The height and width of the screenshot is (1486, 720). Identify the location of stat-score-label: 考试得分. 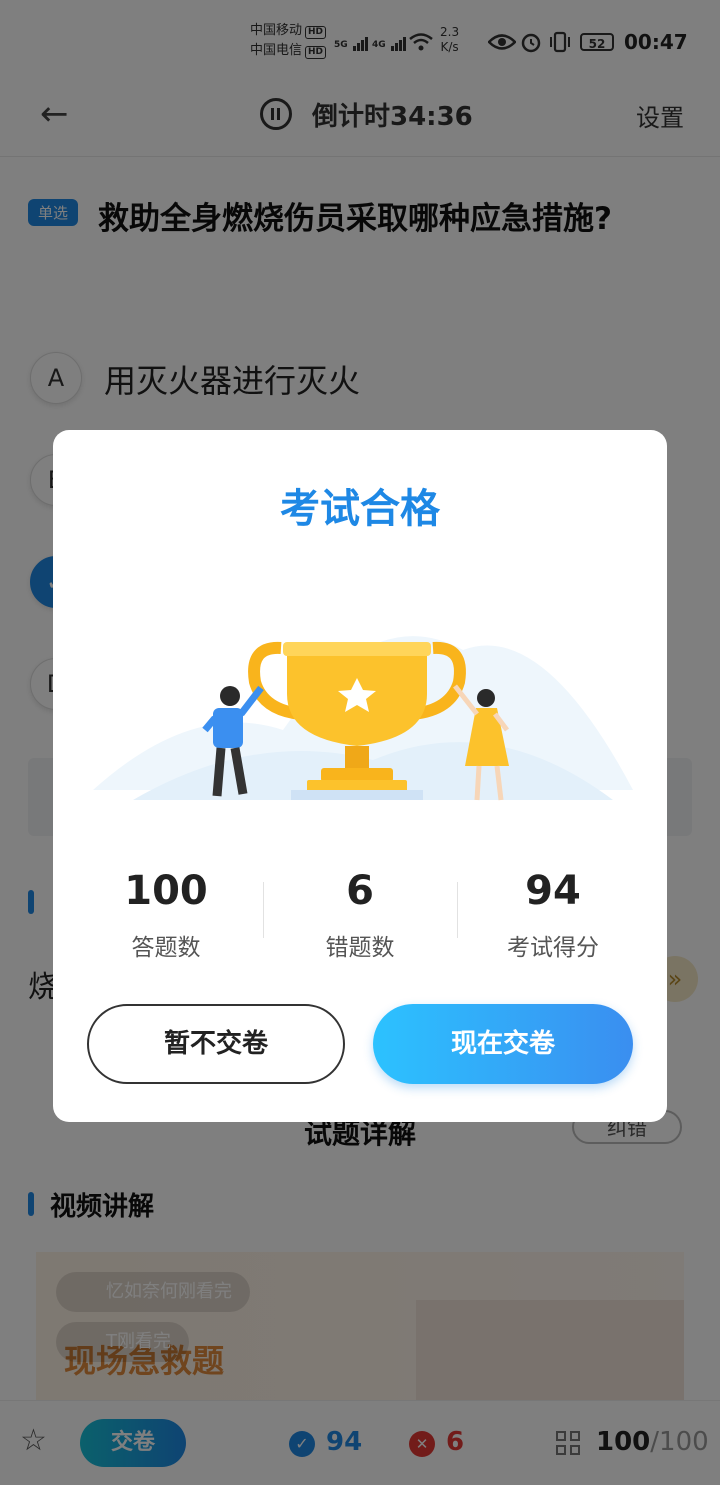
(553, 948).